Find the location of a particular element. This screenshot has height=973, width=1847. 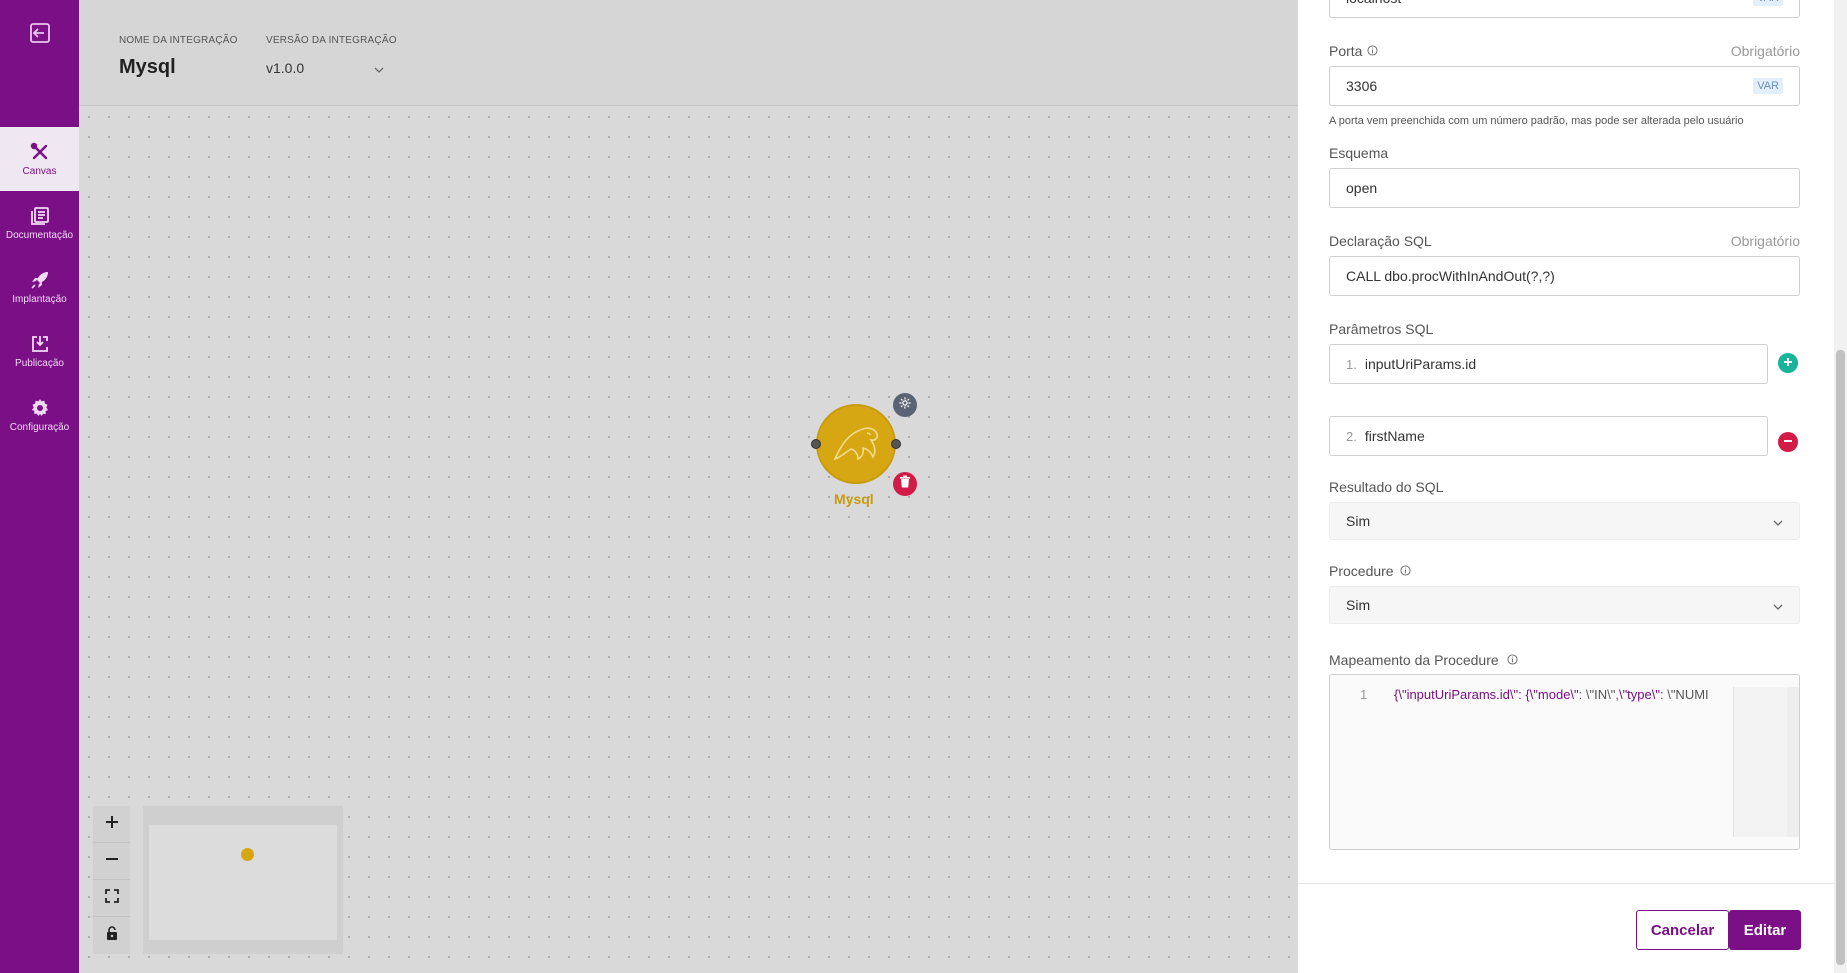

code-plain: : \"NUMI is located at coordinates (1684, 694).